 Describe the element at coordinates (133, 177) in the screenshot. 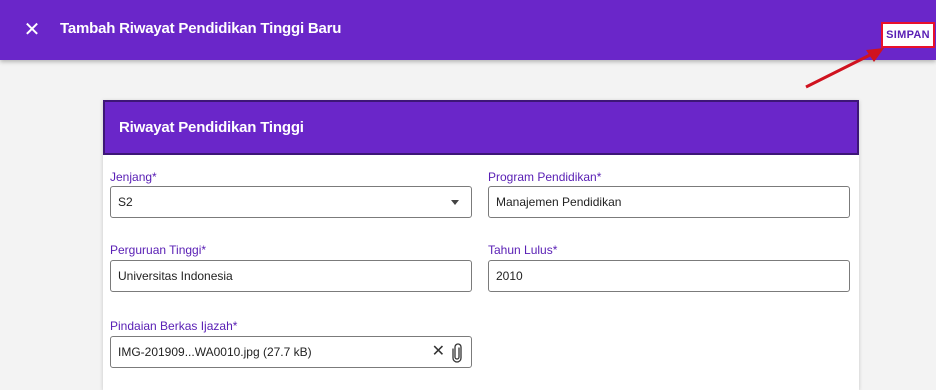

I see `jenjang-label: Jenjang*` at that location.